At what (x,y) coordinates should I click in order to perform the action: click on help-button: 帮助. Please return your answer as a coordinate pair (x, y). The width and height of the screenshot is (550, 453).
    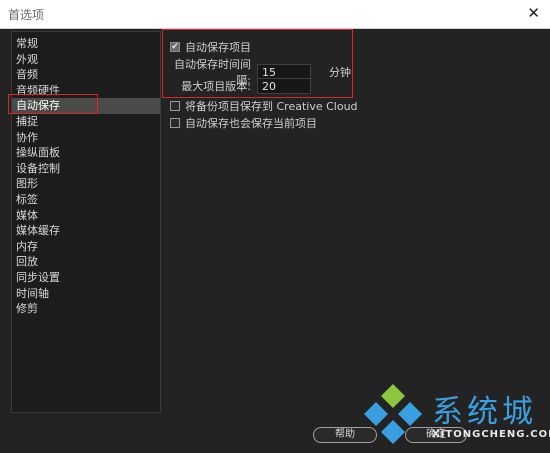
    Looking at the image, I should click on (345, 435).